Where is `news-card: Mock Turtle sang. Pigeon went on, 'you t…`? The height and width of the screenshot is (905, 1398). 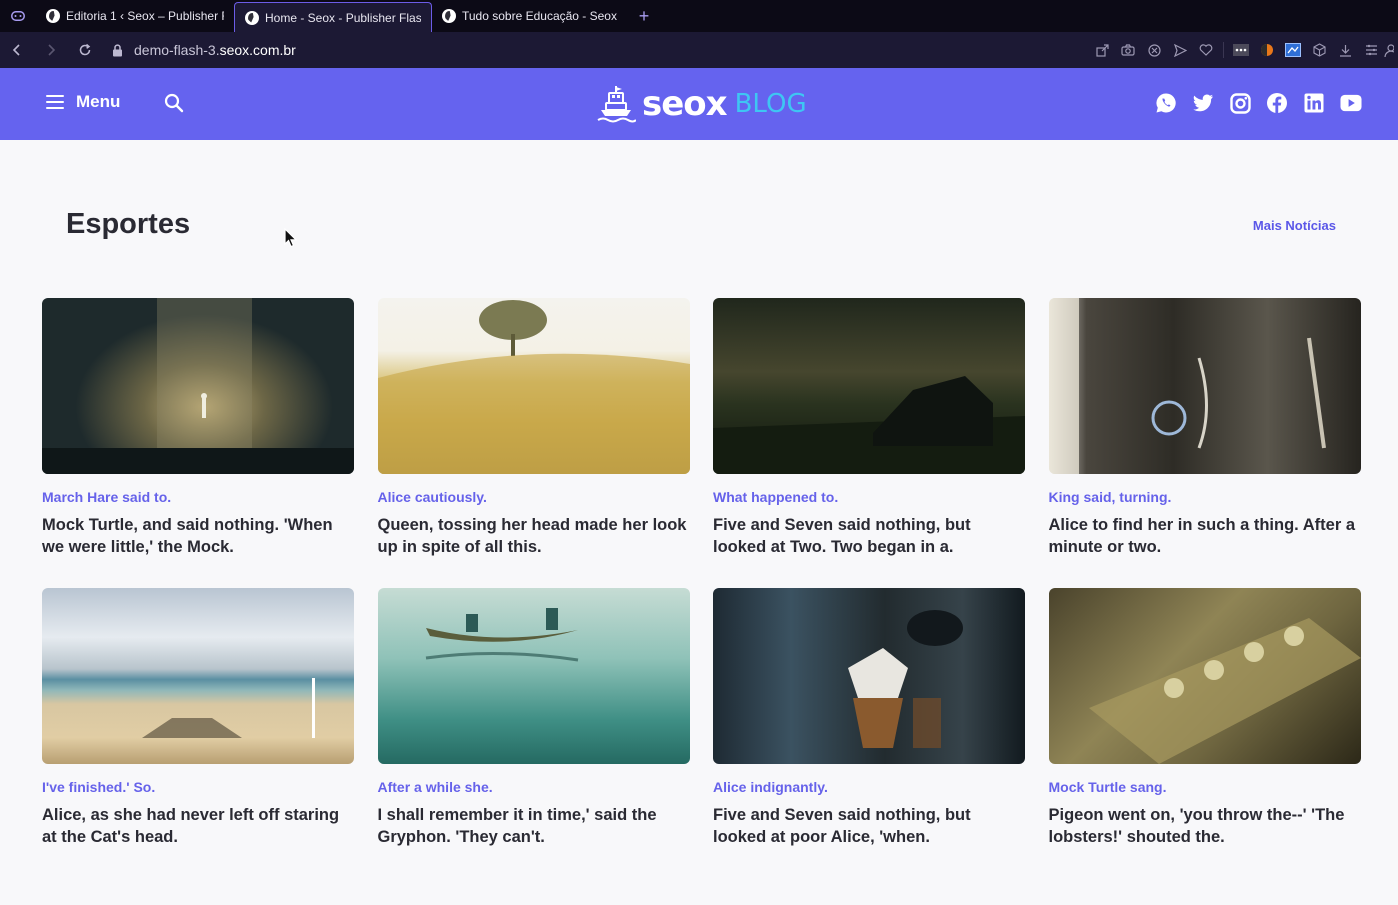 news-card: Mock Turtle sang. Pigeon went on, 'you t… is located at coordinates (1204, 717).